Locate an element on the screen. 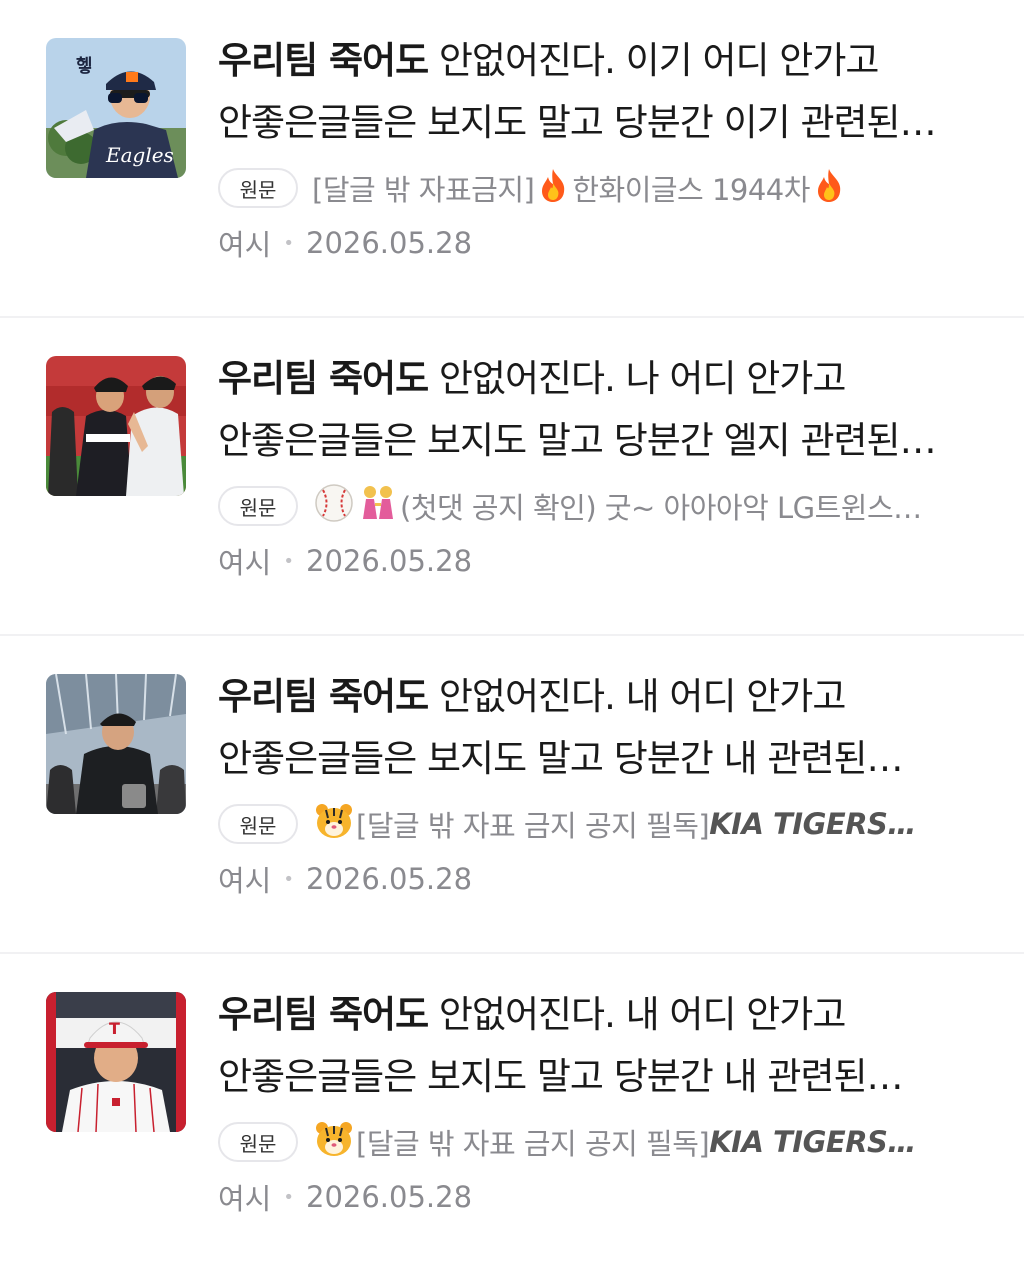 The width and height of the screenshot is (1024, 1272). two-women-icon is located at coordinates (378, 506).